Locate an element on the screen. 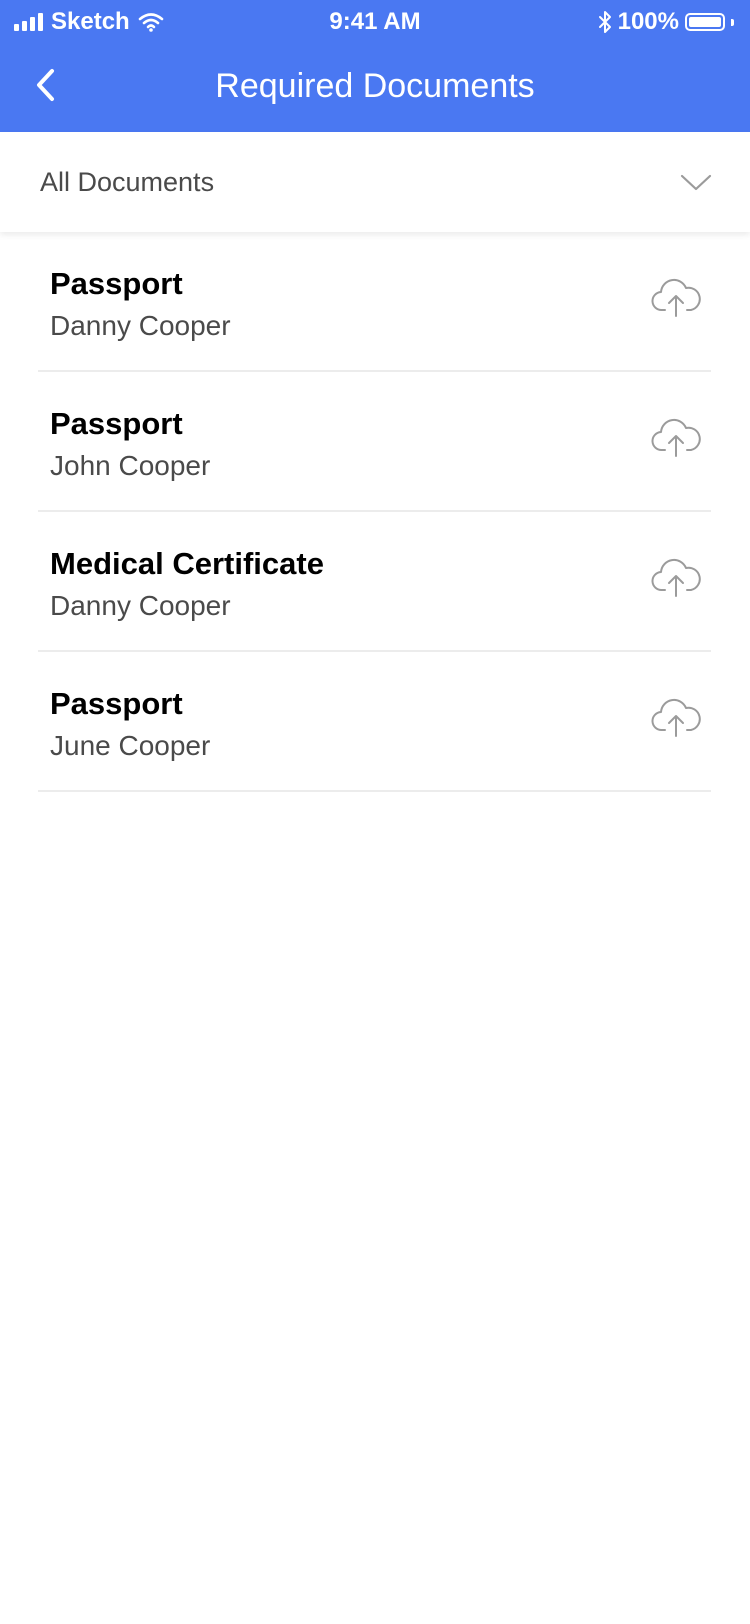 The image size is (750, 1624). nav-bar: Required Documents is located at coordinates (375, 88).